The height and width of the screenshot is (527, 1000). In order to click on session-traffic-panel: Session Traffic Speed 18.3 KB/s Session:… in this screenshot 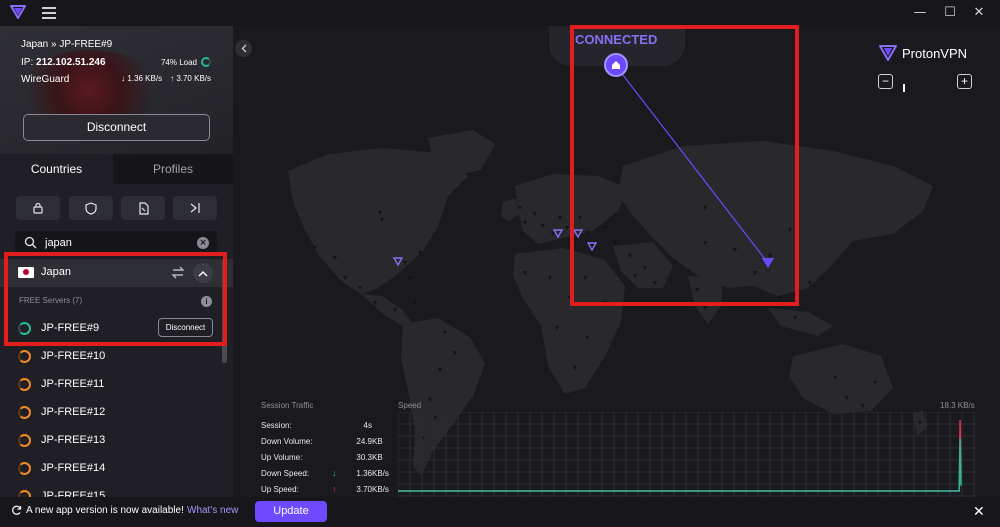, I will do `click(616, 449)`.